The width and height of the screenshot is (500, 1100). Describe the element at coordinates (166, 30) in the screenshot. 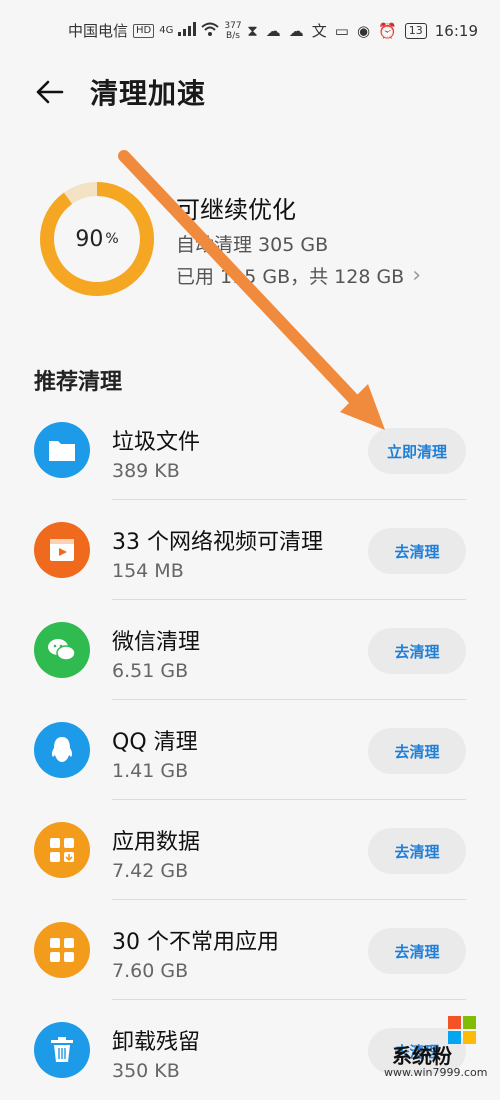

I see `network-label: 4G` at that location.